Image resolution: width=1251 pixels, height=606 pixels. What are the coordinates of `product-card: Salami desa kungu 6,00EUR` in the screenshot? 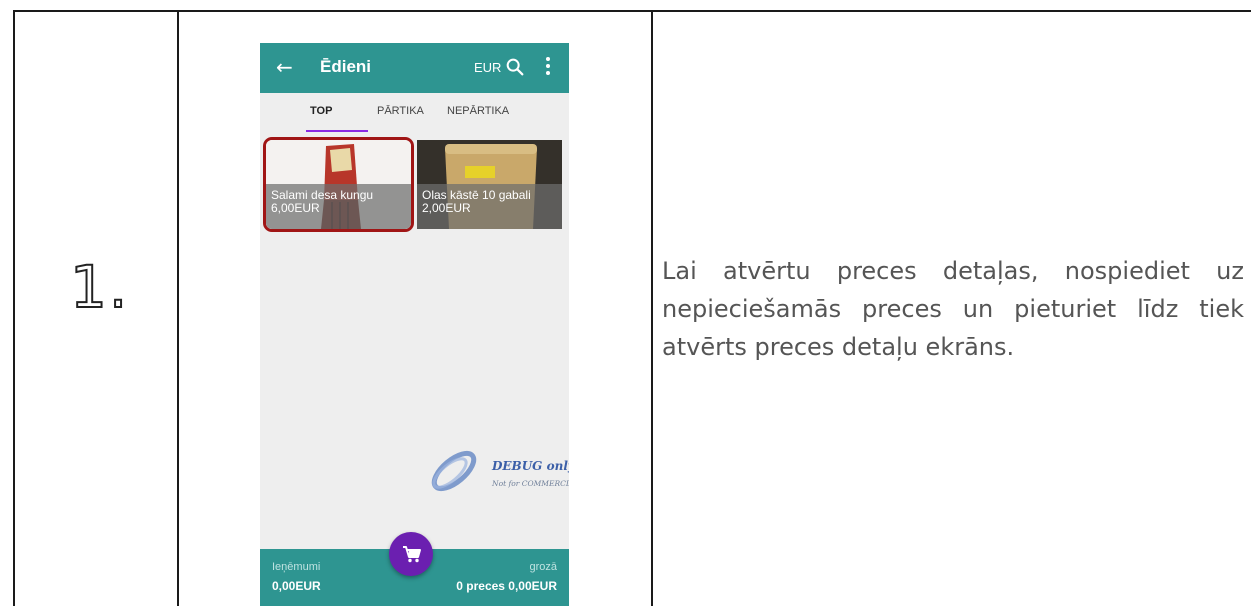 It's located at (338, 184).